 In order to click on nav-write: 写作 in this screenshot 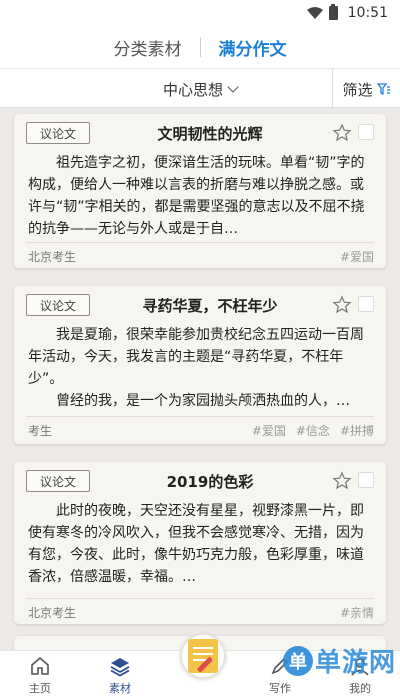, I will do `click(280, 675)`.